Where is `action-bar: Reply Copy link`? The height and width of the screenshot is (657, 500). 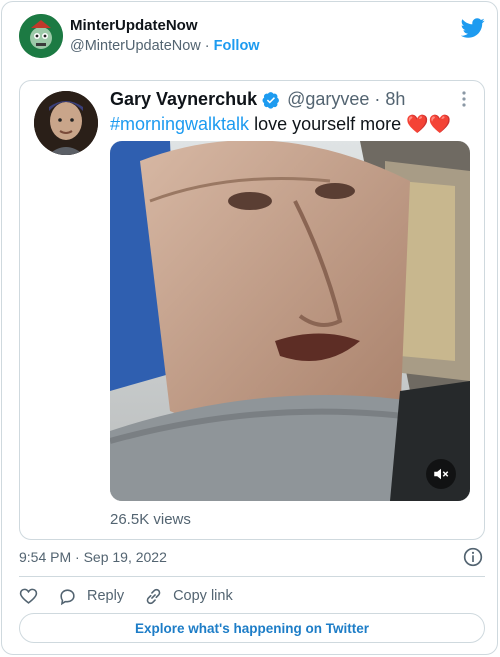 action-bar: Reply Copy link is located at coordinates (136, 596).